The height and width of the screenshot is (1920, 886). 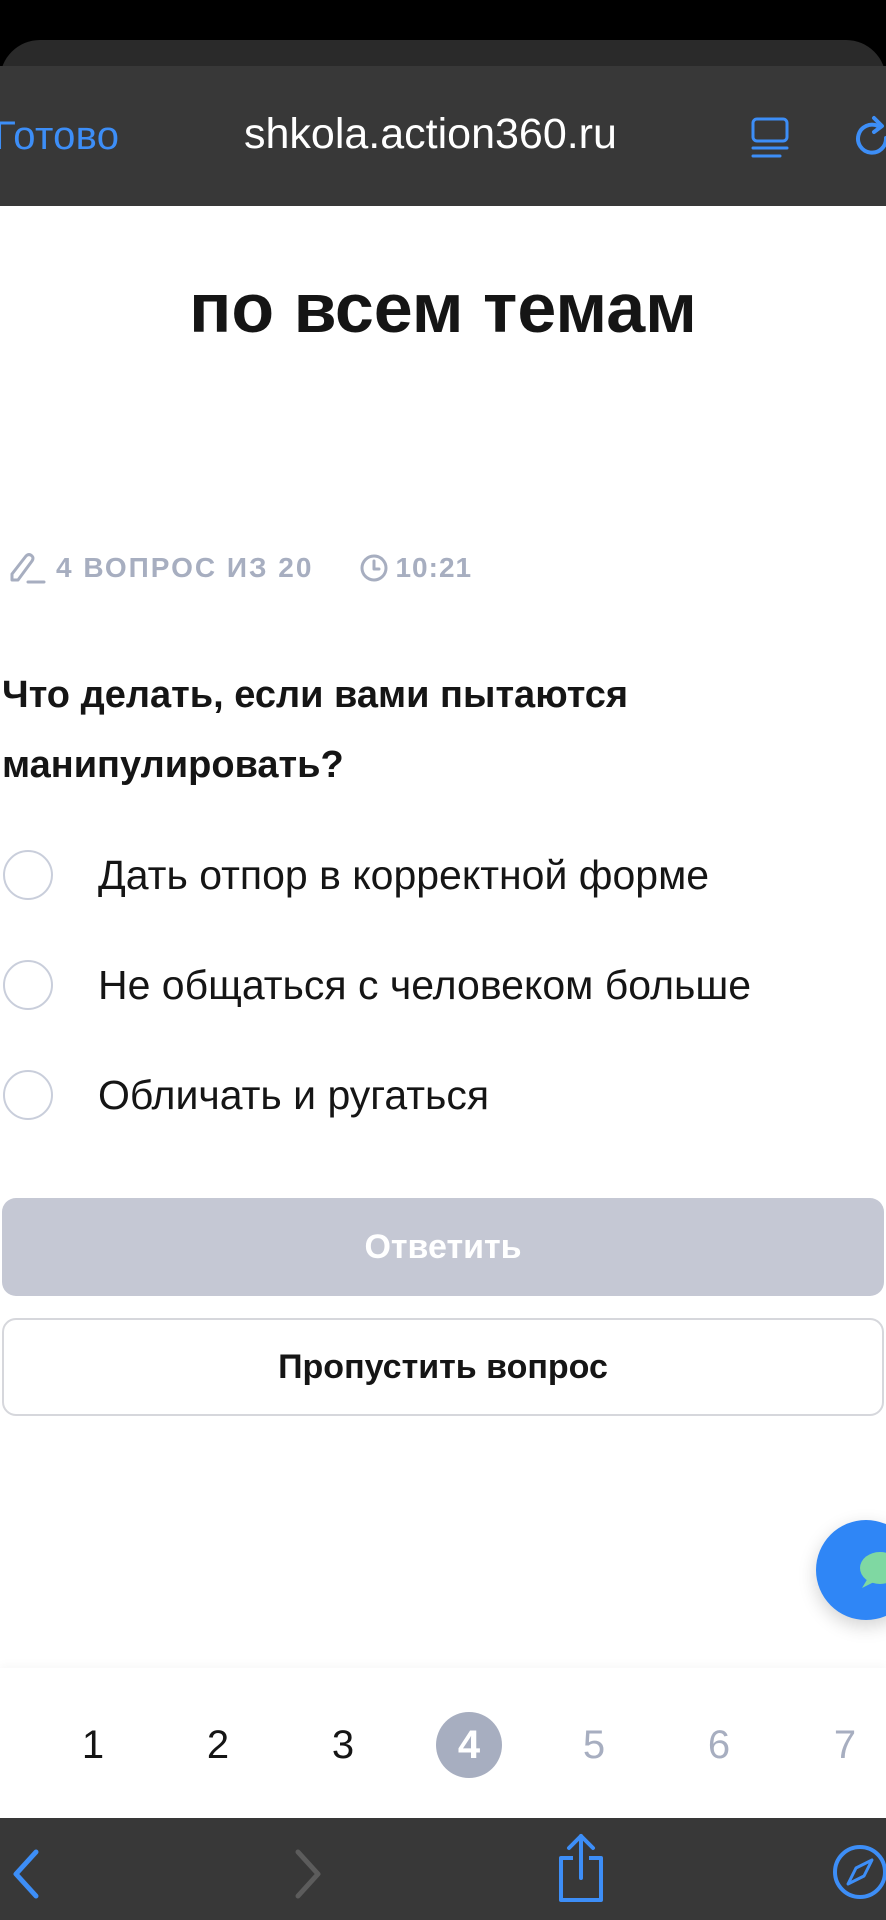 What do you see at coordinates (374, 568) in the screenshot?
I see `clock-icon` at bounding box center [374, 568].